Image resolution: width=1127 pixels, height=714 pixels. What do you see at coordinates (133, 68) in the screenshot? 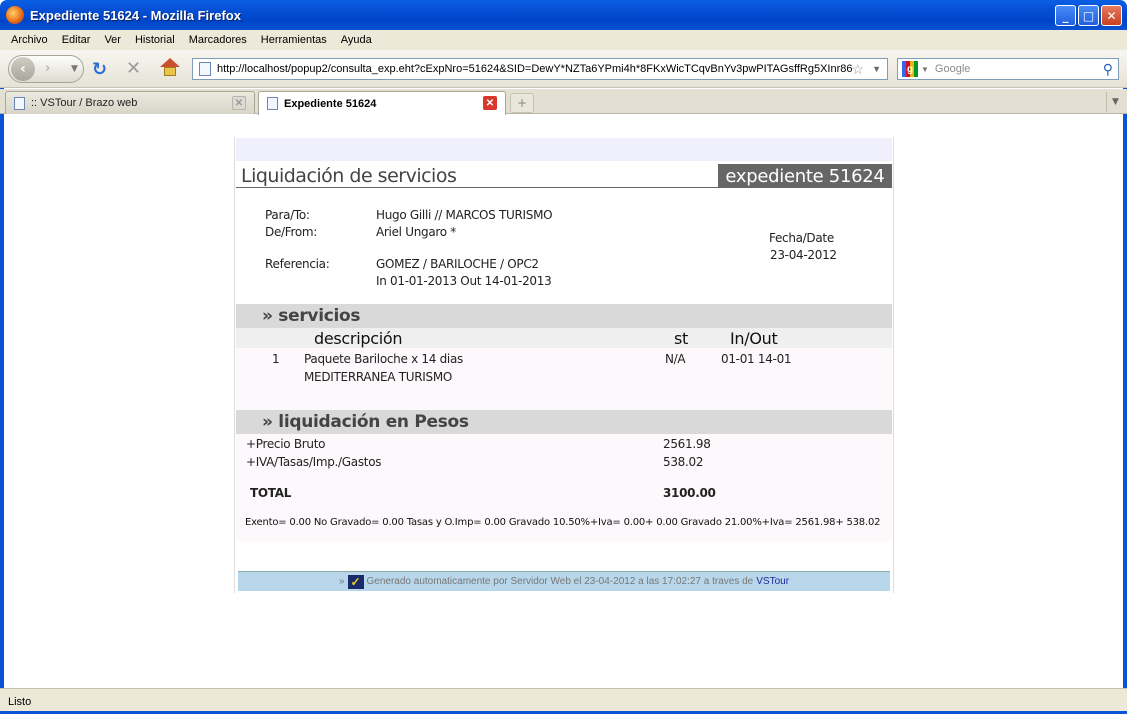
I see `stop-icon: ✕` at bounding box center [133, 68].